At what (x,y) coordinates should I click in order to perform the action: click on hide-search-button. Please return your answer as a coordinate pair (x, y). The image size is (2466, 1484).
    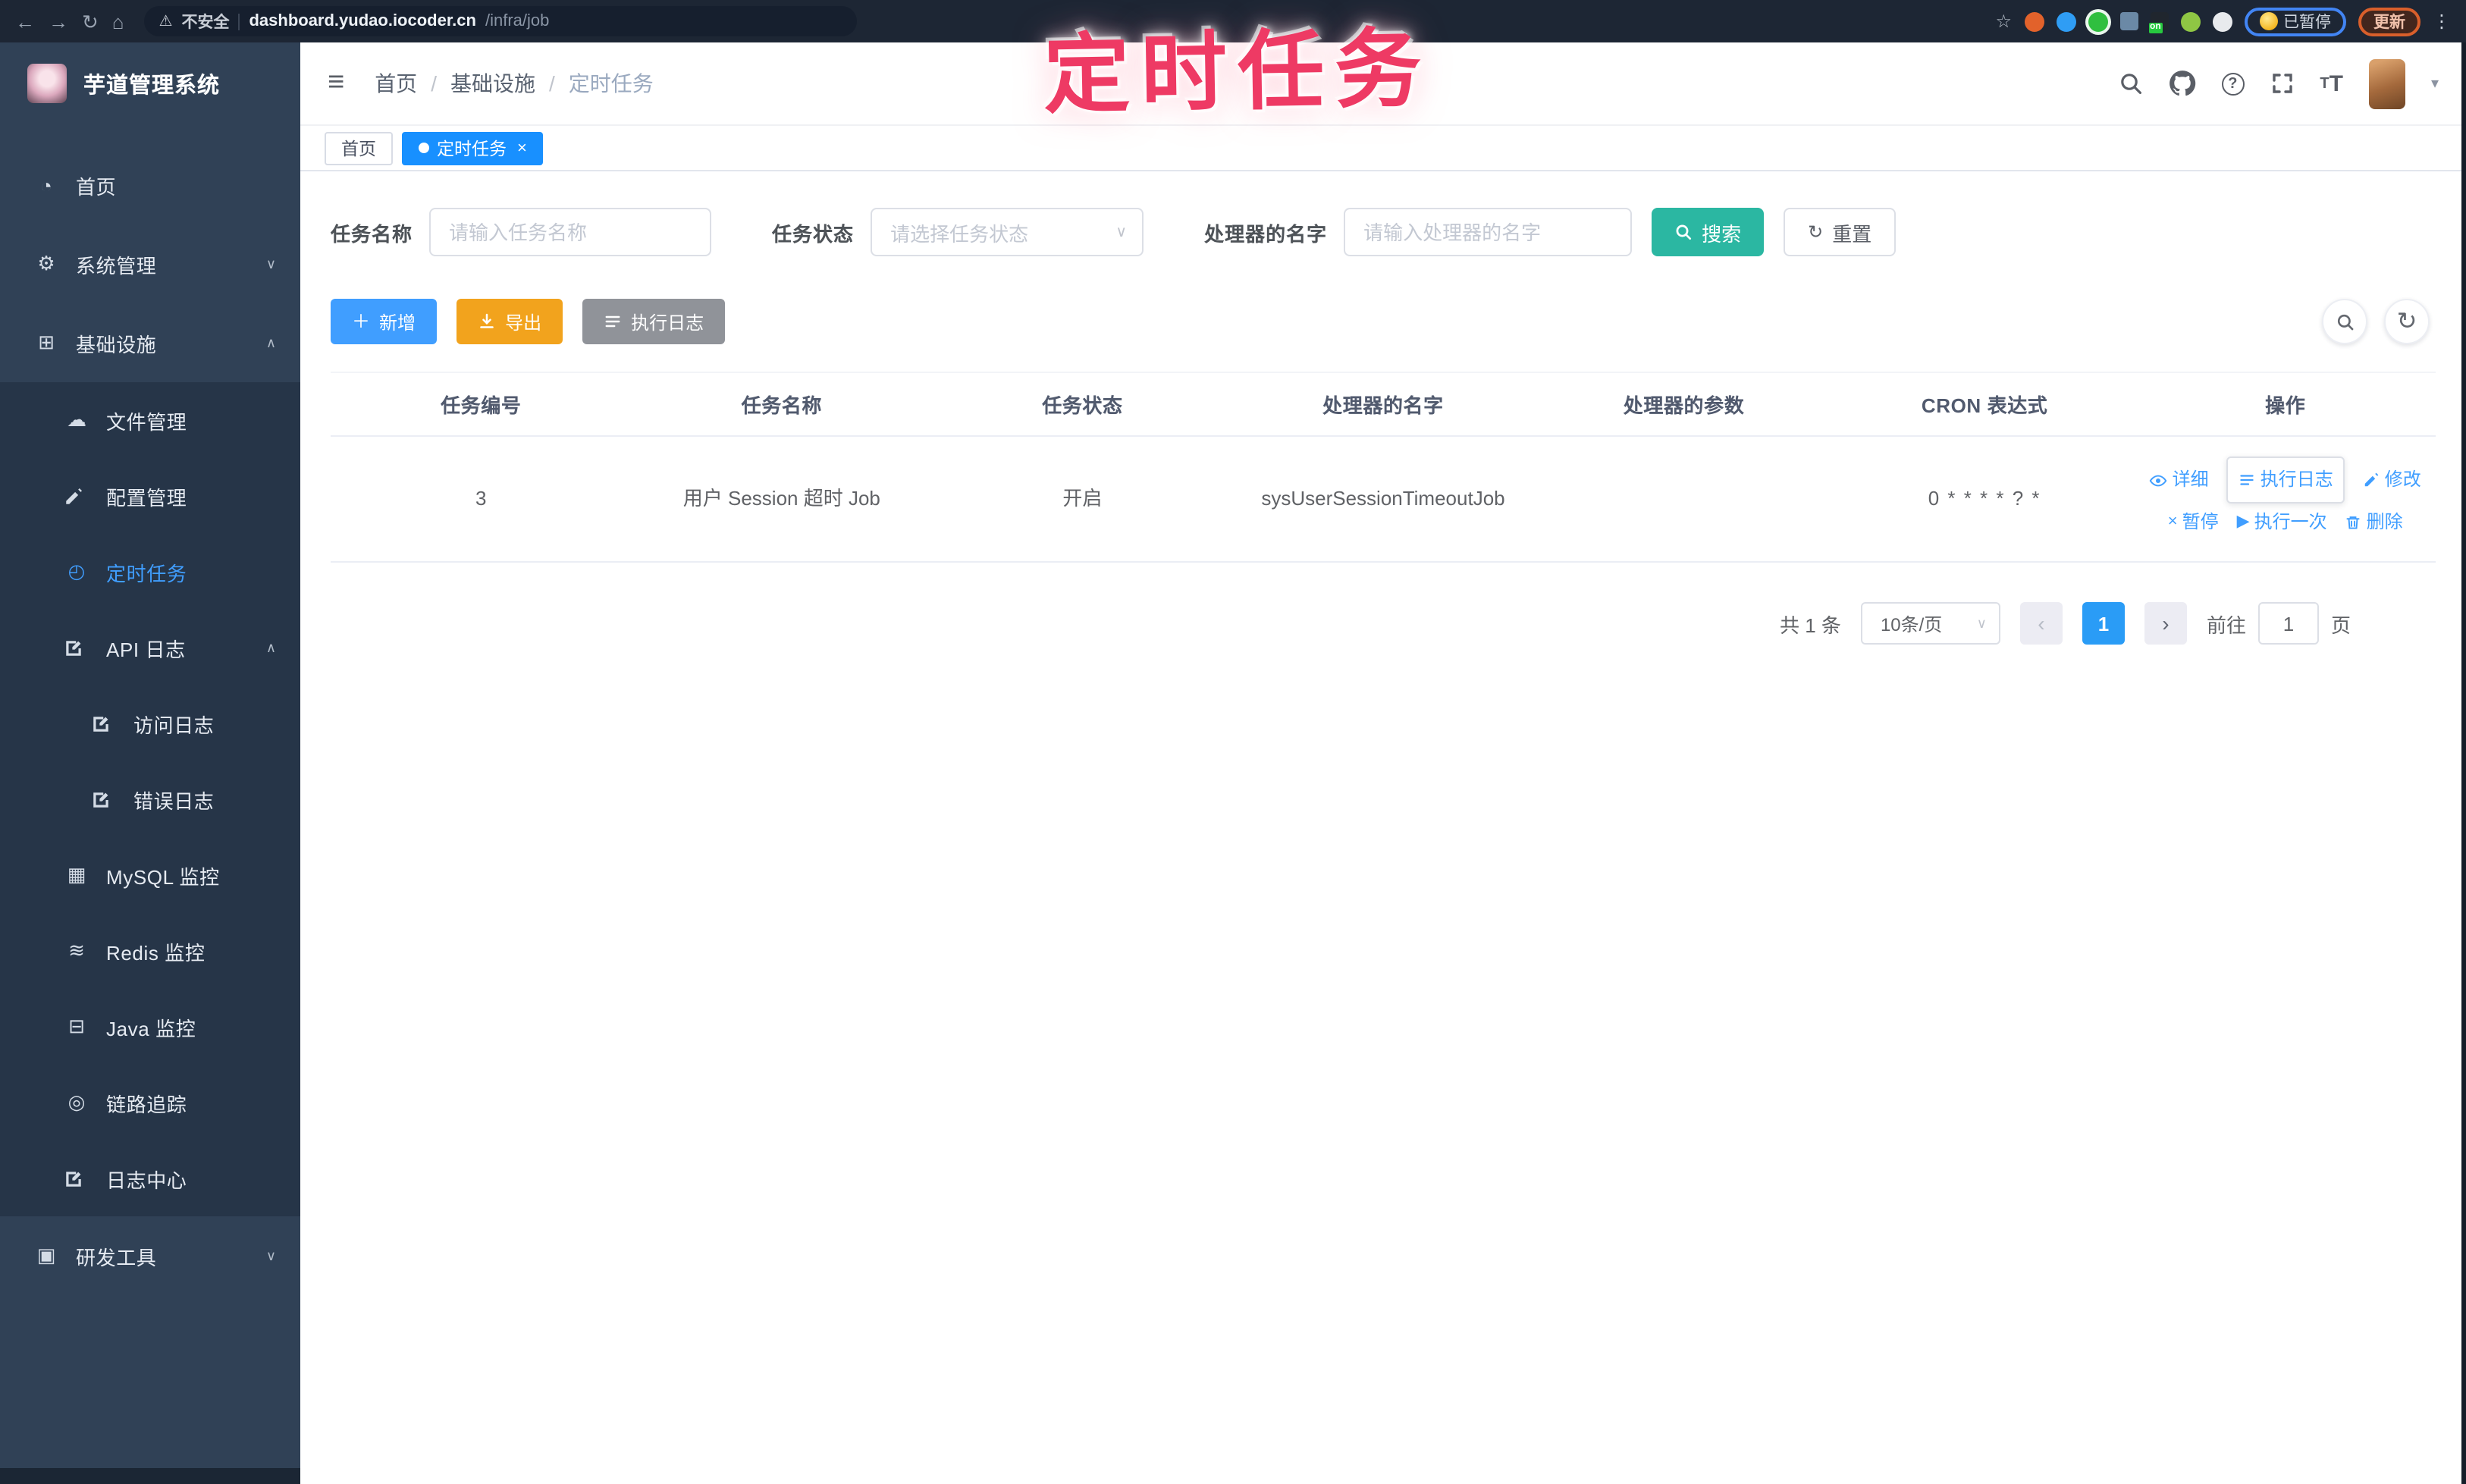
    Looking at the image, I should click on (2344, 322).